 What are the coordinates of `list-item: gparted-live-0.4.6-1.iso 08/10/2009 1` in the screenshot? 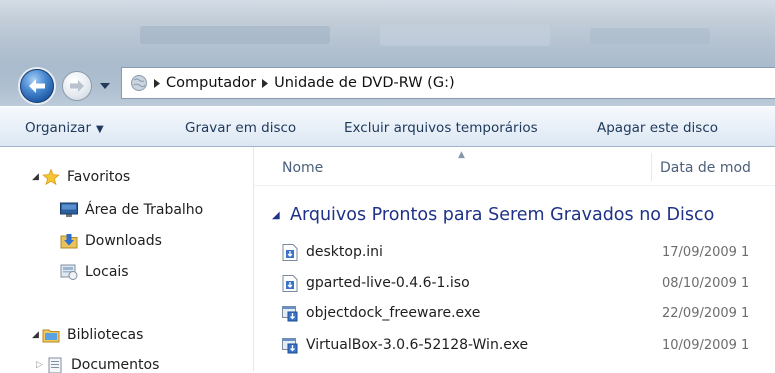 It's located at (514, 283).